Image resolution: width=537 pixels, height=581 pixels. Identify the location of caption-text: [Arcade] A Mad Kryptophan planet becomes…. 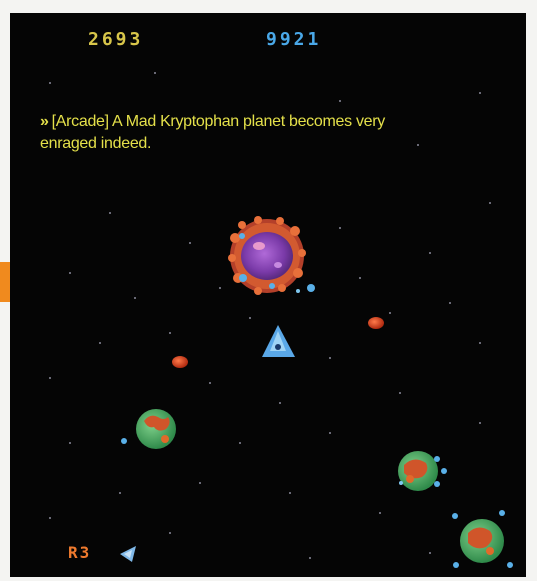
(212, 132).